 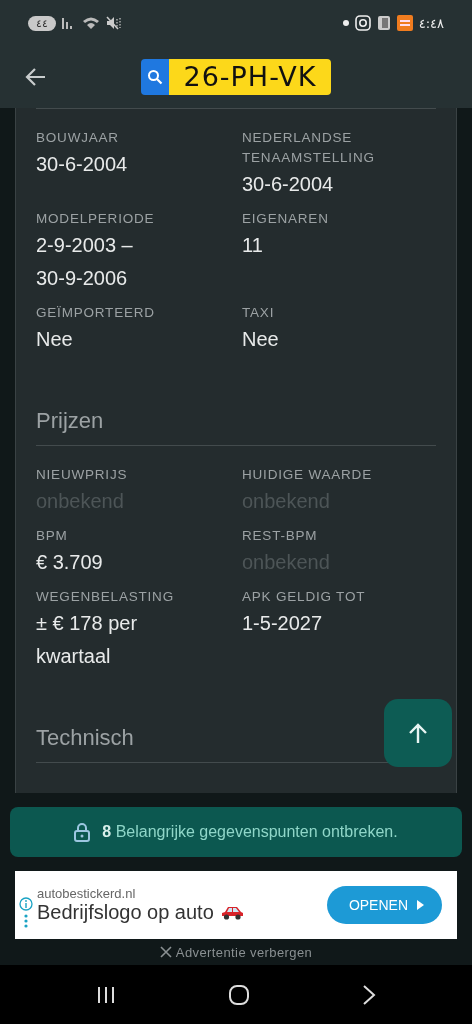 I want to click on home-icon, so click(x=239, y=994).